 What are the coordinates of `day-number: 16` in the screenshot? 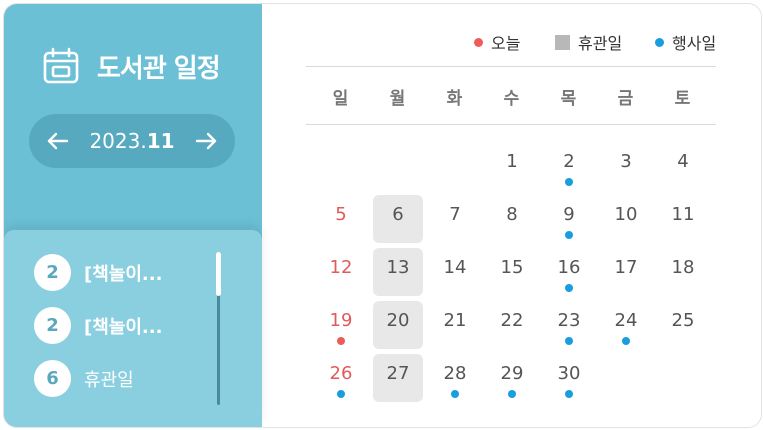 It's located at (569, 267).